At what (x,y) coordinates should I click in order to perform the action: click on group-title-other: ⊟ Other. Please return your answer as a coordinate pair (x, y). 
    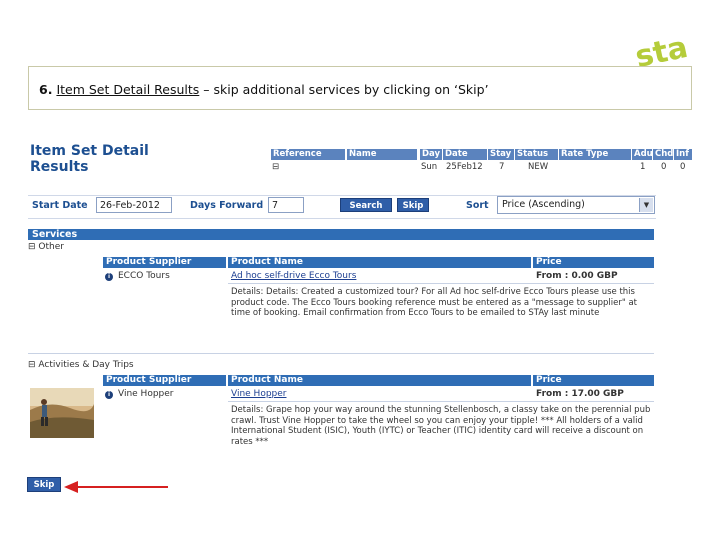
    Looking at the image, I should click on (46, 247).